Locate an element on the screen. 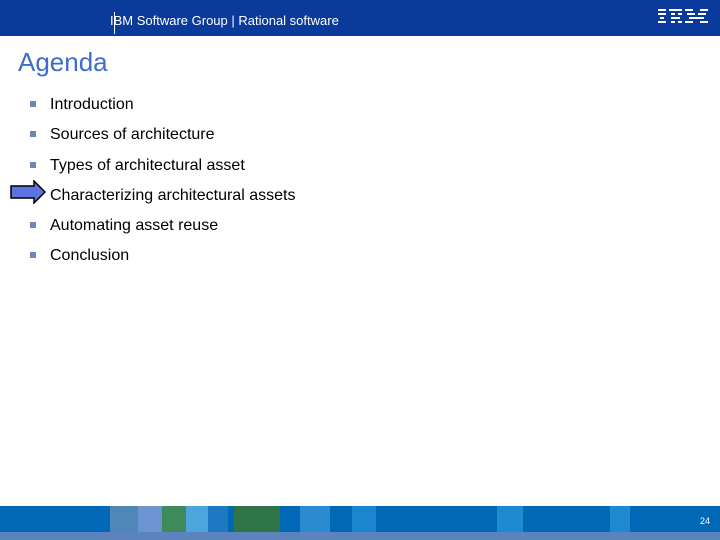  agenda-item-label: Automating asset reuse is located at coordinates (134, 226).